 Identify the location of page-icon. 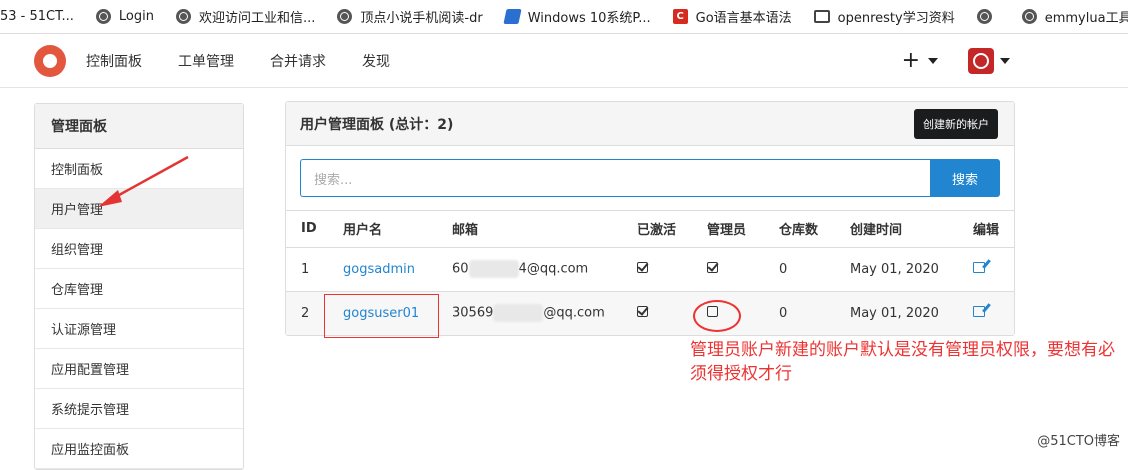
(512, 16).